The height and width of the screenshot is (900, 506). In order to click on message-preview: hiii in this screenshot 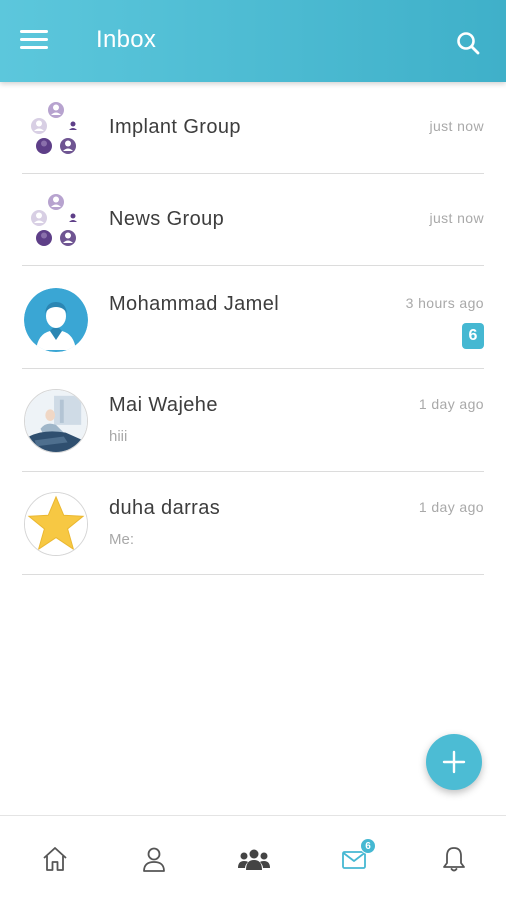, I will do `click(118, 436)`.